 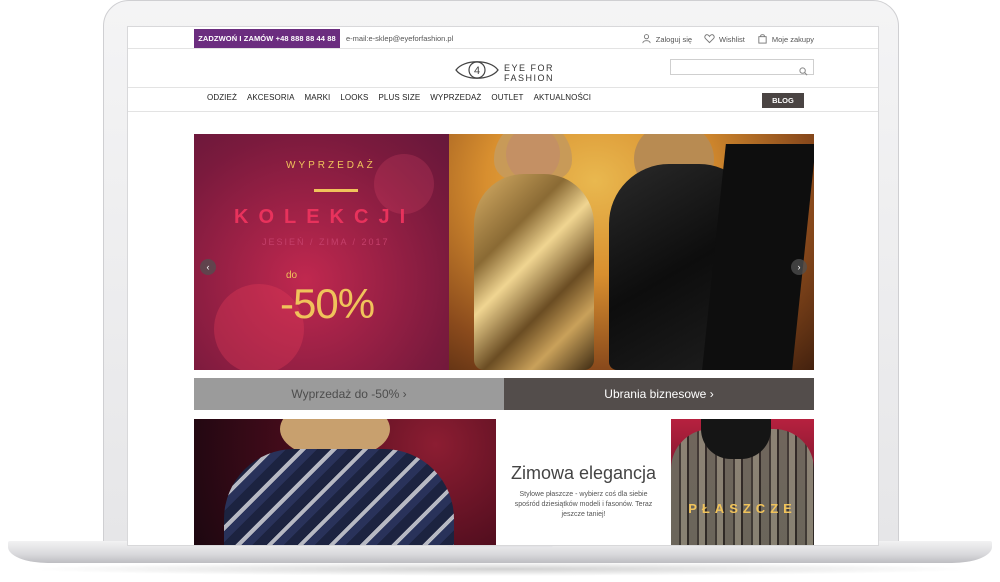 What do you see at coordinates (529, 67) in the screenshot?
I see `logo-line-1: EYE FOR` at bounding box center [529, 67].